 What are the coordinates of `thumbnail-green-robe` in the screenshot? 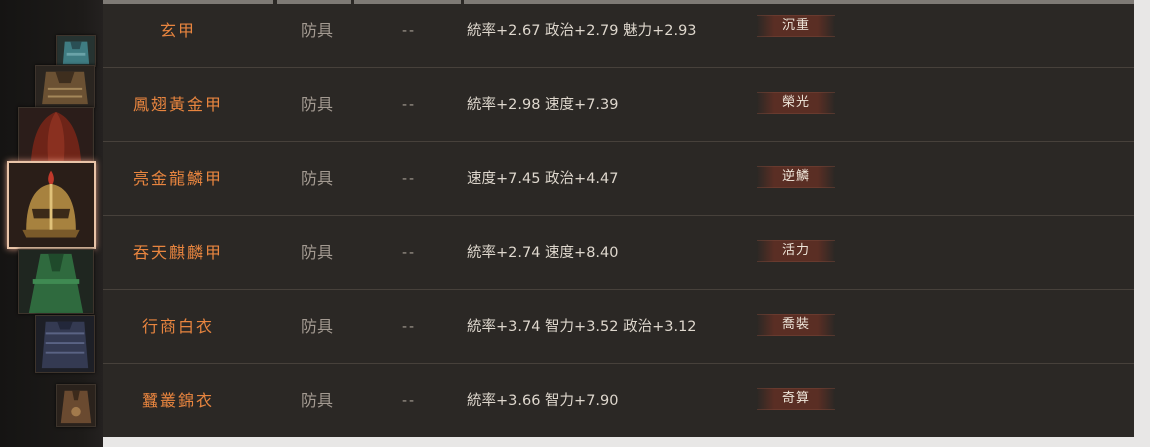 It's located at (56, 281).